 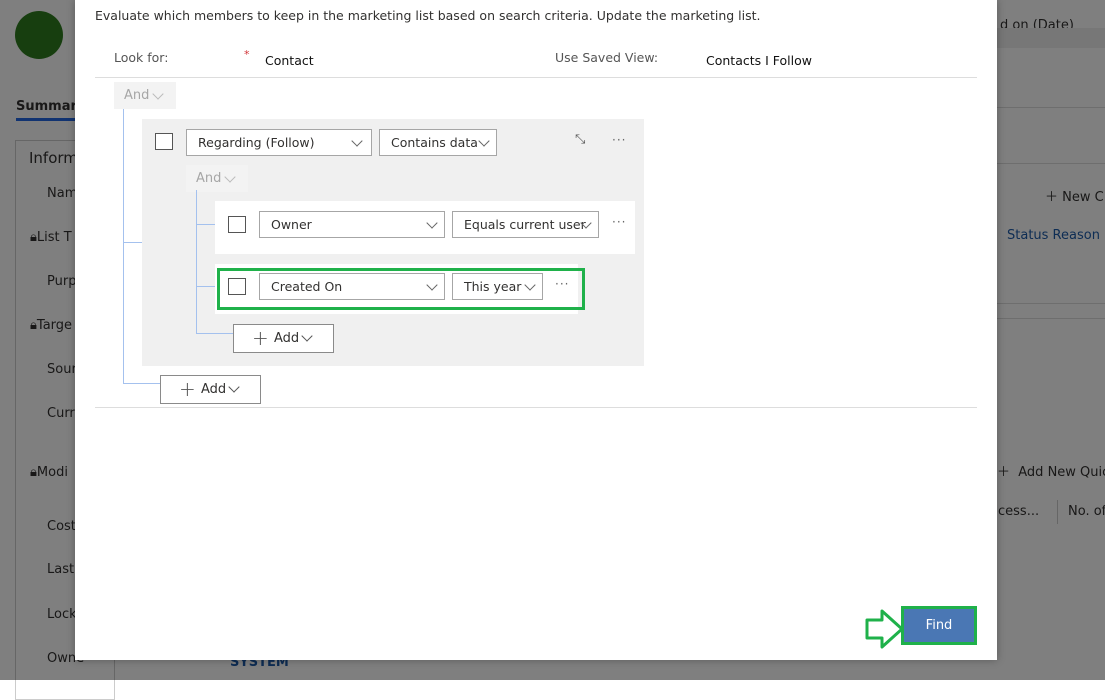 I want to click on group-operator-dropdown: Contains data, so click(x=438, y=142).